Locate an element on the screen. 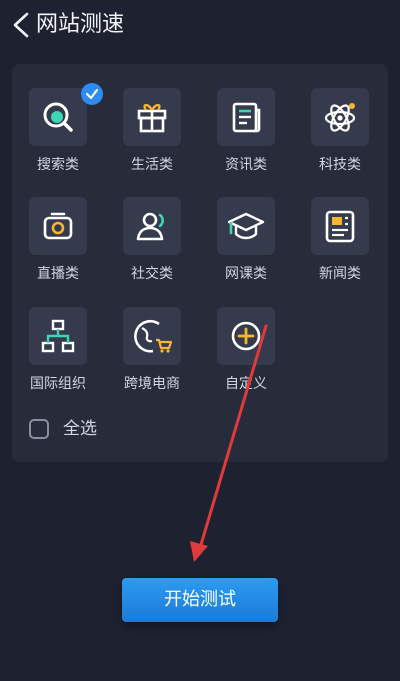  graduation-cap-icon is located at coordinates (246, 226).